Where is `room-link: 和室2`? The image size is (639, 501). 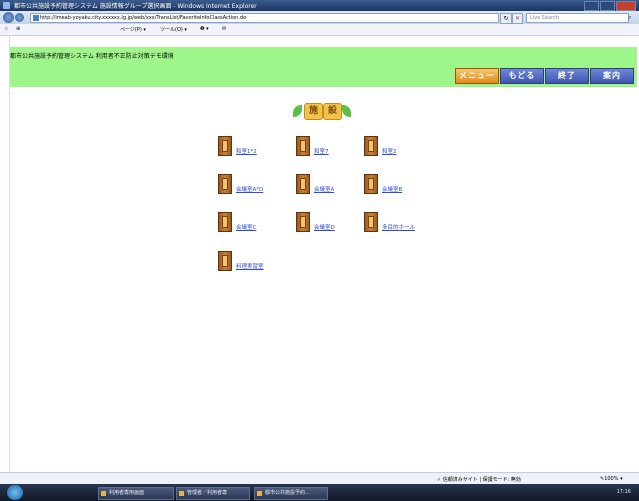 room-link: 和室2 is located at coordinates (389, 151).